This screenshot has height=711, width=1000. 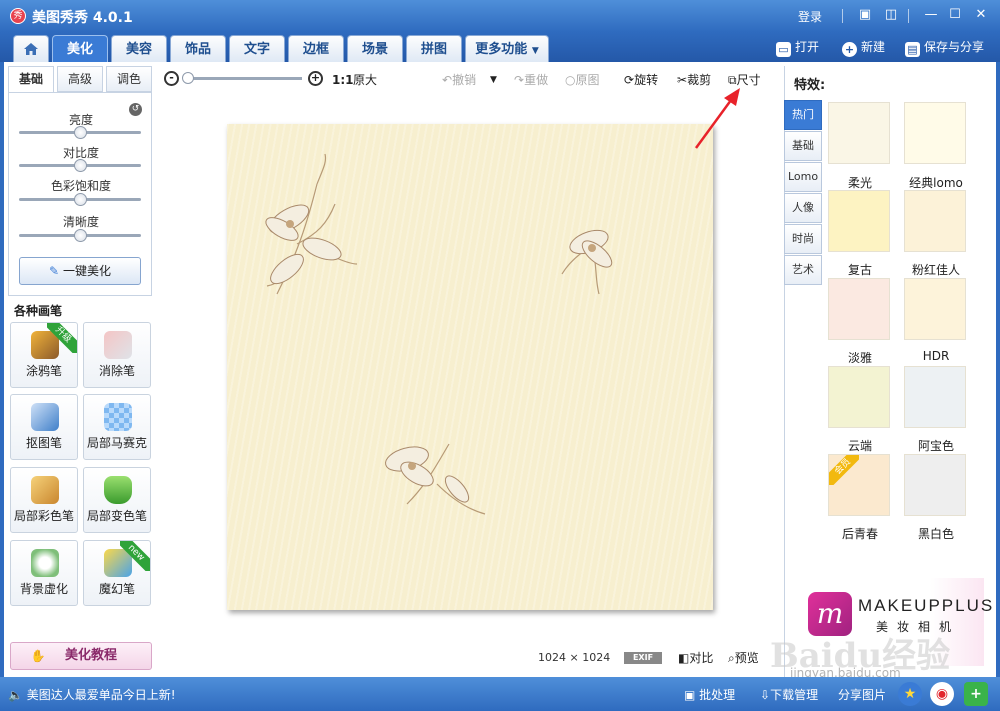 I want to click on news-ticker: 🔈 美图达人最爱单品今日上新!, so click(x=92, y=694).